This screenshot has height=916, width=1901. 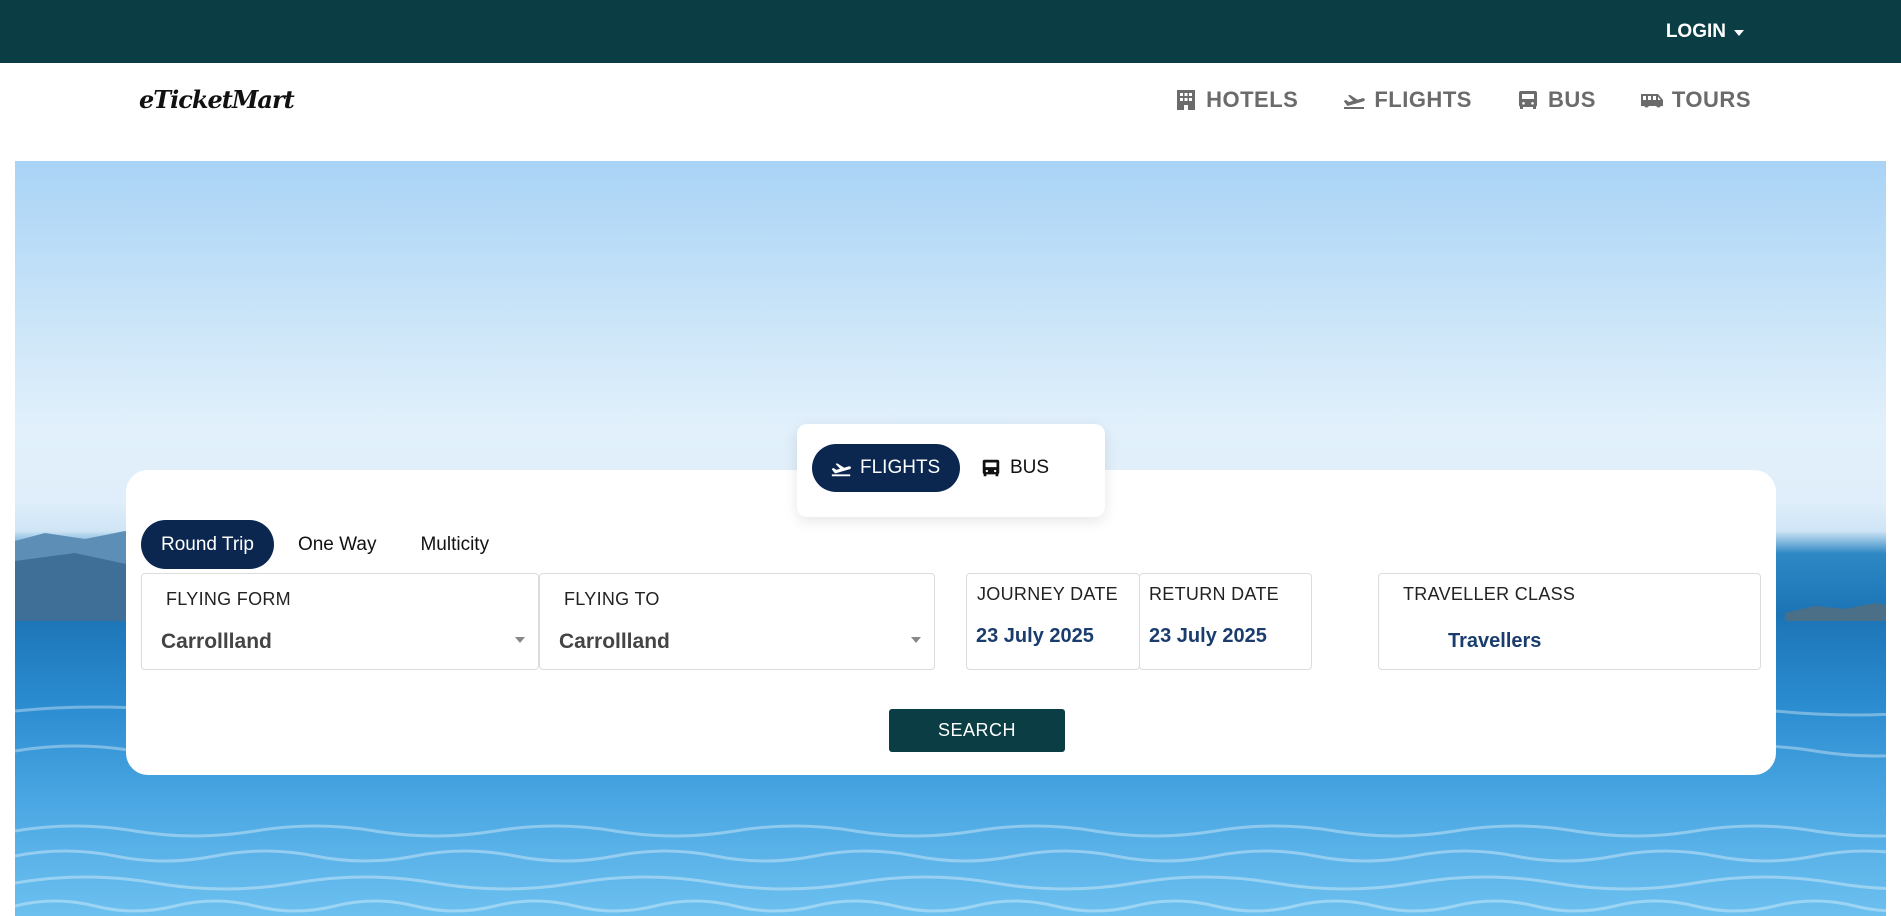 I want to click on tab-flights-label: FLIGHTS, so click(x=900, y=467).